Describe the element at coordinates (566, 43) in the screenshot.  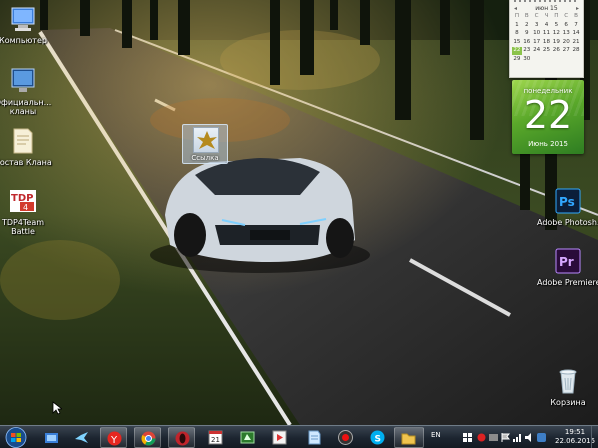
I see `calendar-day: 20` at that location.